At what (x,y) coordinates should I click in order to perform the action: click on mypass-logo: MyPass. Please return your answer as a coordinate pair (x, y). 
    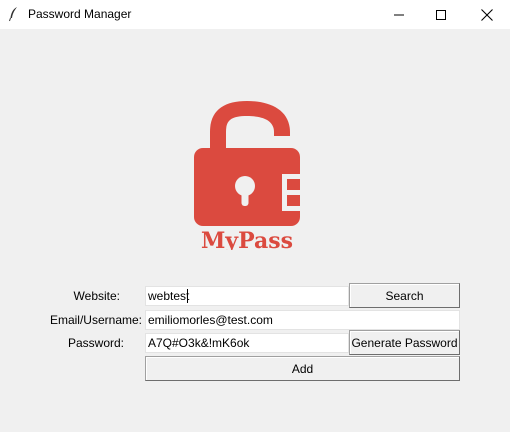
    Looking at the image, I should click on (247, 177).